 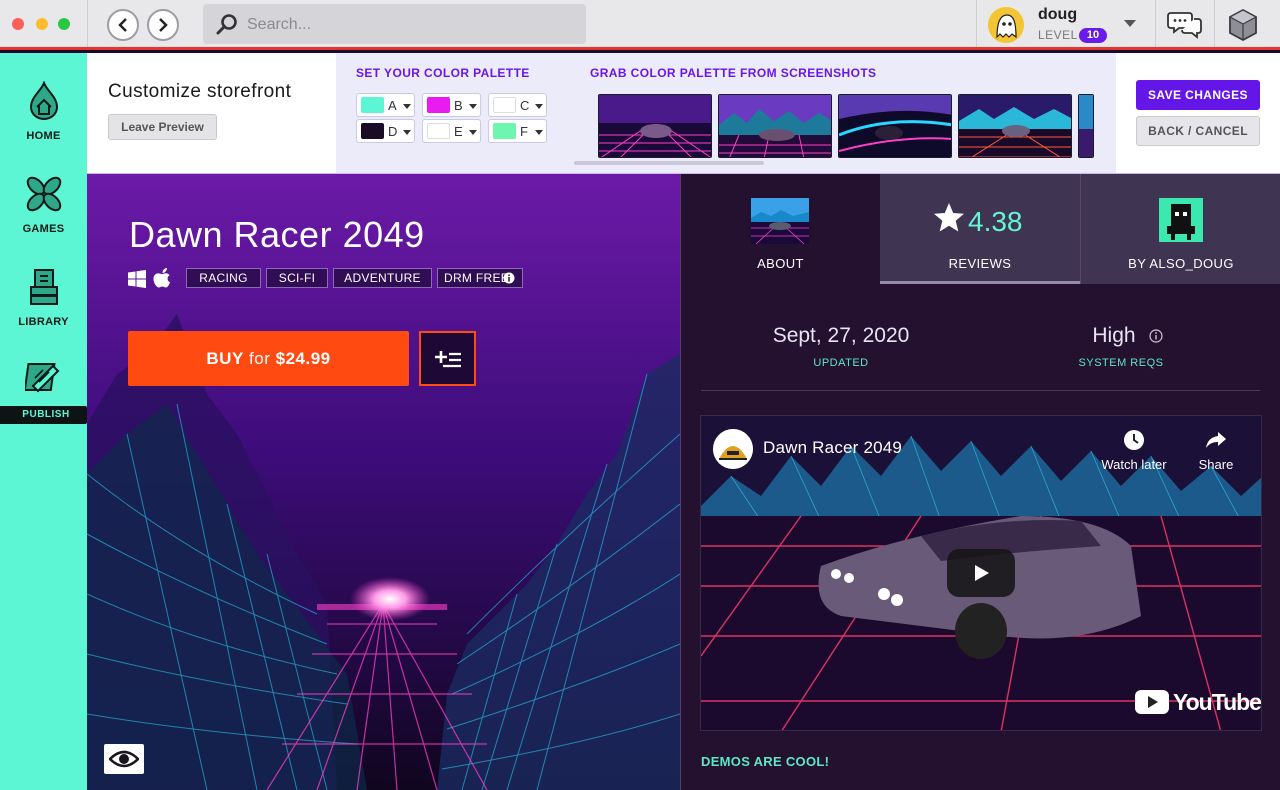 What do you see at coordinates (517, 131) in the screenshot?
I see `swatch-f: F` at bounding box center [517, 131].